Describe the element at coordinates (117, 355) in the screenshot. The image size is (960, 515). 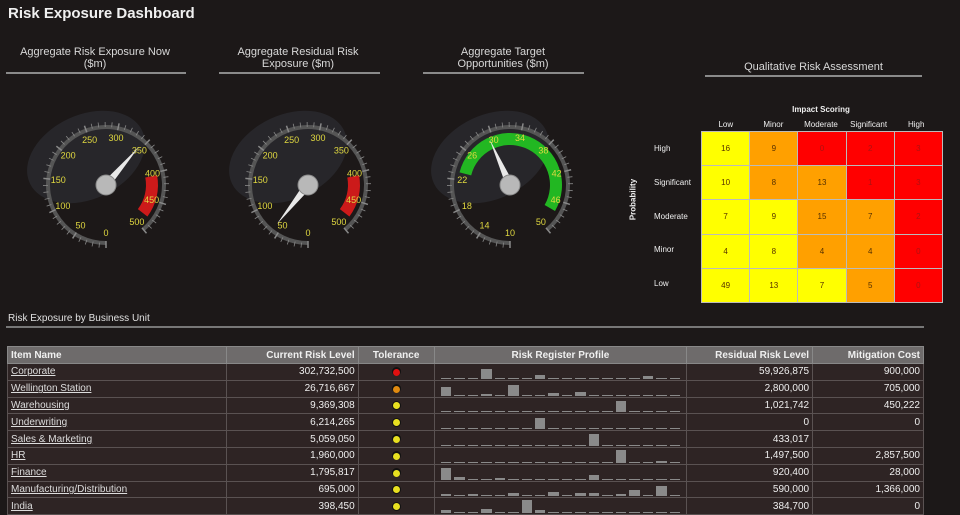
I see `col-item-name: Item Name` at that location.